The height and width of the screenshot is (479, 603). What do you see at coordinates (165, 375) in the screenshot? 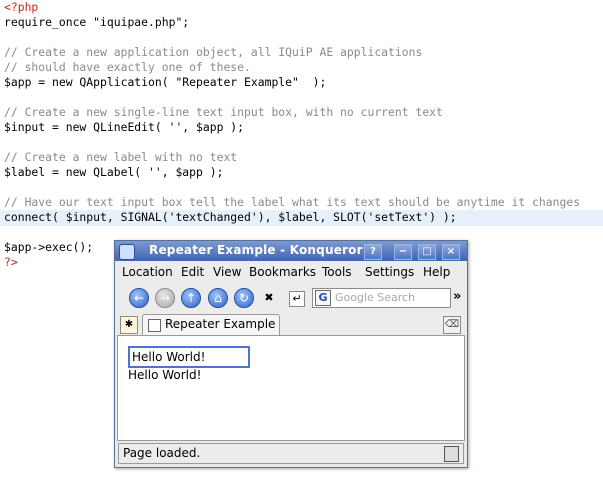
I see `echo-label: Hello World!` at bounding box center [165, 375].